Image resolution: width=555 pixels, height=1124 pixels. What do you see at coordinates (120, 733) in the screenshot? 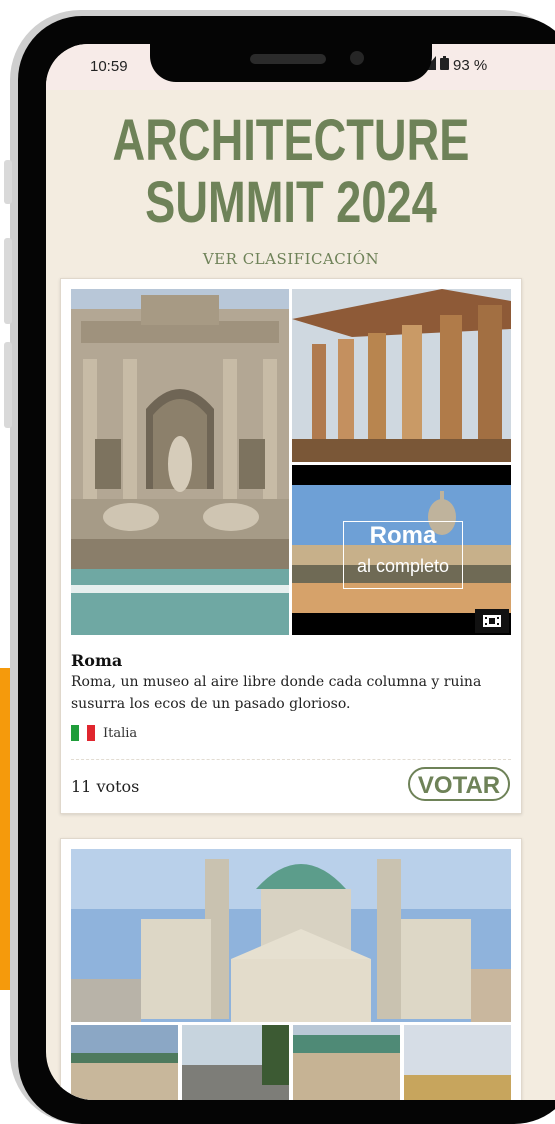
I see `country-name: Italia` at bounding box center [120, 733].